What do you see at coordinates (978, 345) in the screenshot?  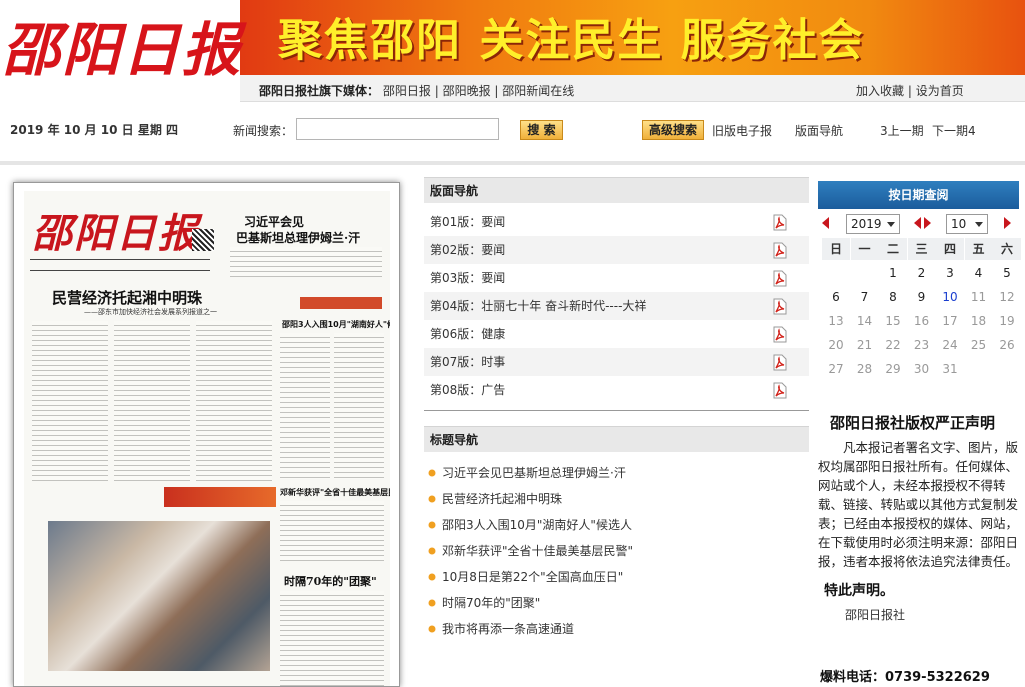 I see `calendar-day: 25` at bounding box center [978, 345].